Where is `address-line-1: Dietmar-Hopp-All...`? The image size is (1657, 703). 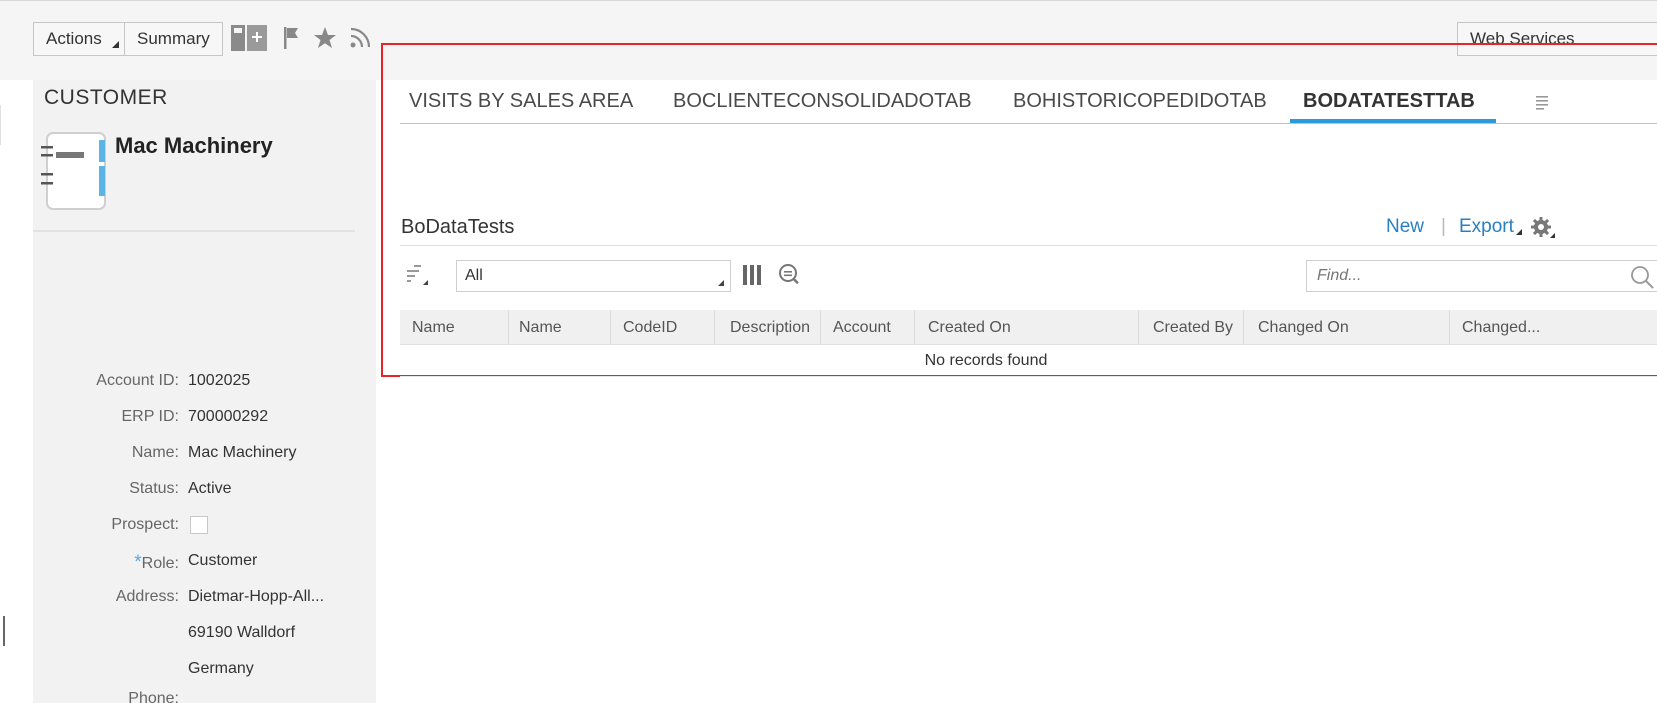 address-line-1: Dietmar-Hopp-All... is located at coordinates (256, 596).